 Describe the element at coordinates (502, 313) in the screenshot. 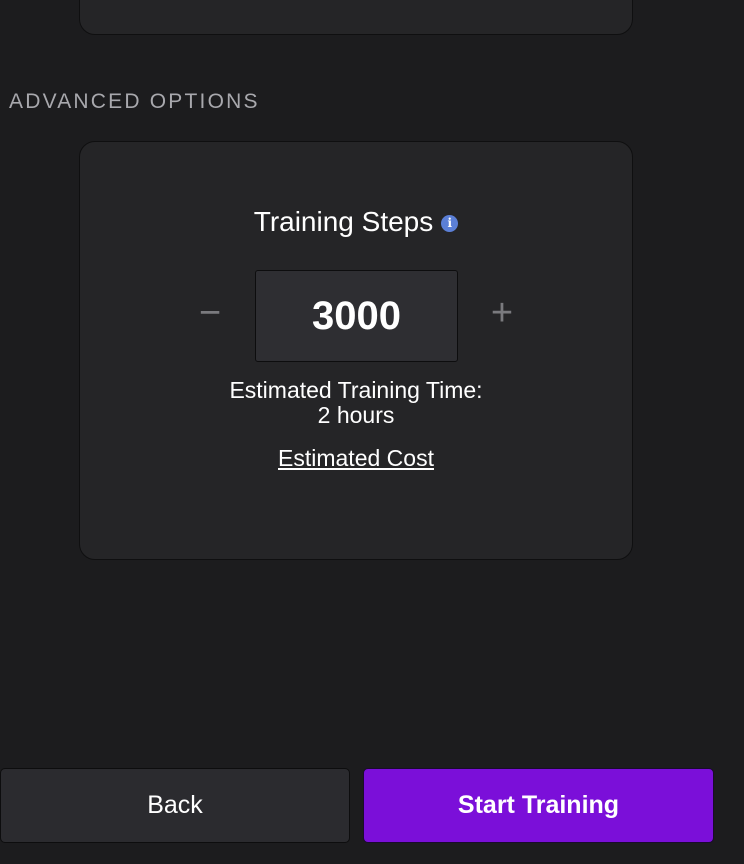

I see `increment-button: +` at that location.